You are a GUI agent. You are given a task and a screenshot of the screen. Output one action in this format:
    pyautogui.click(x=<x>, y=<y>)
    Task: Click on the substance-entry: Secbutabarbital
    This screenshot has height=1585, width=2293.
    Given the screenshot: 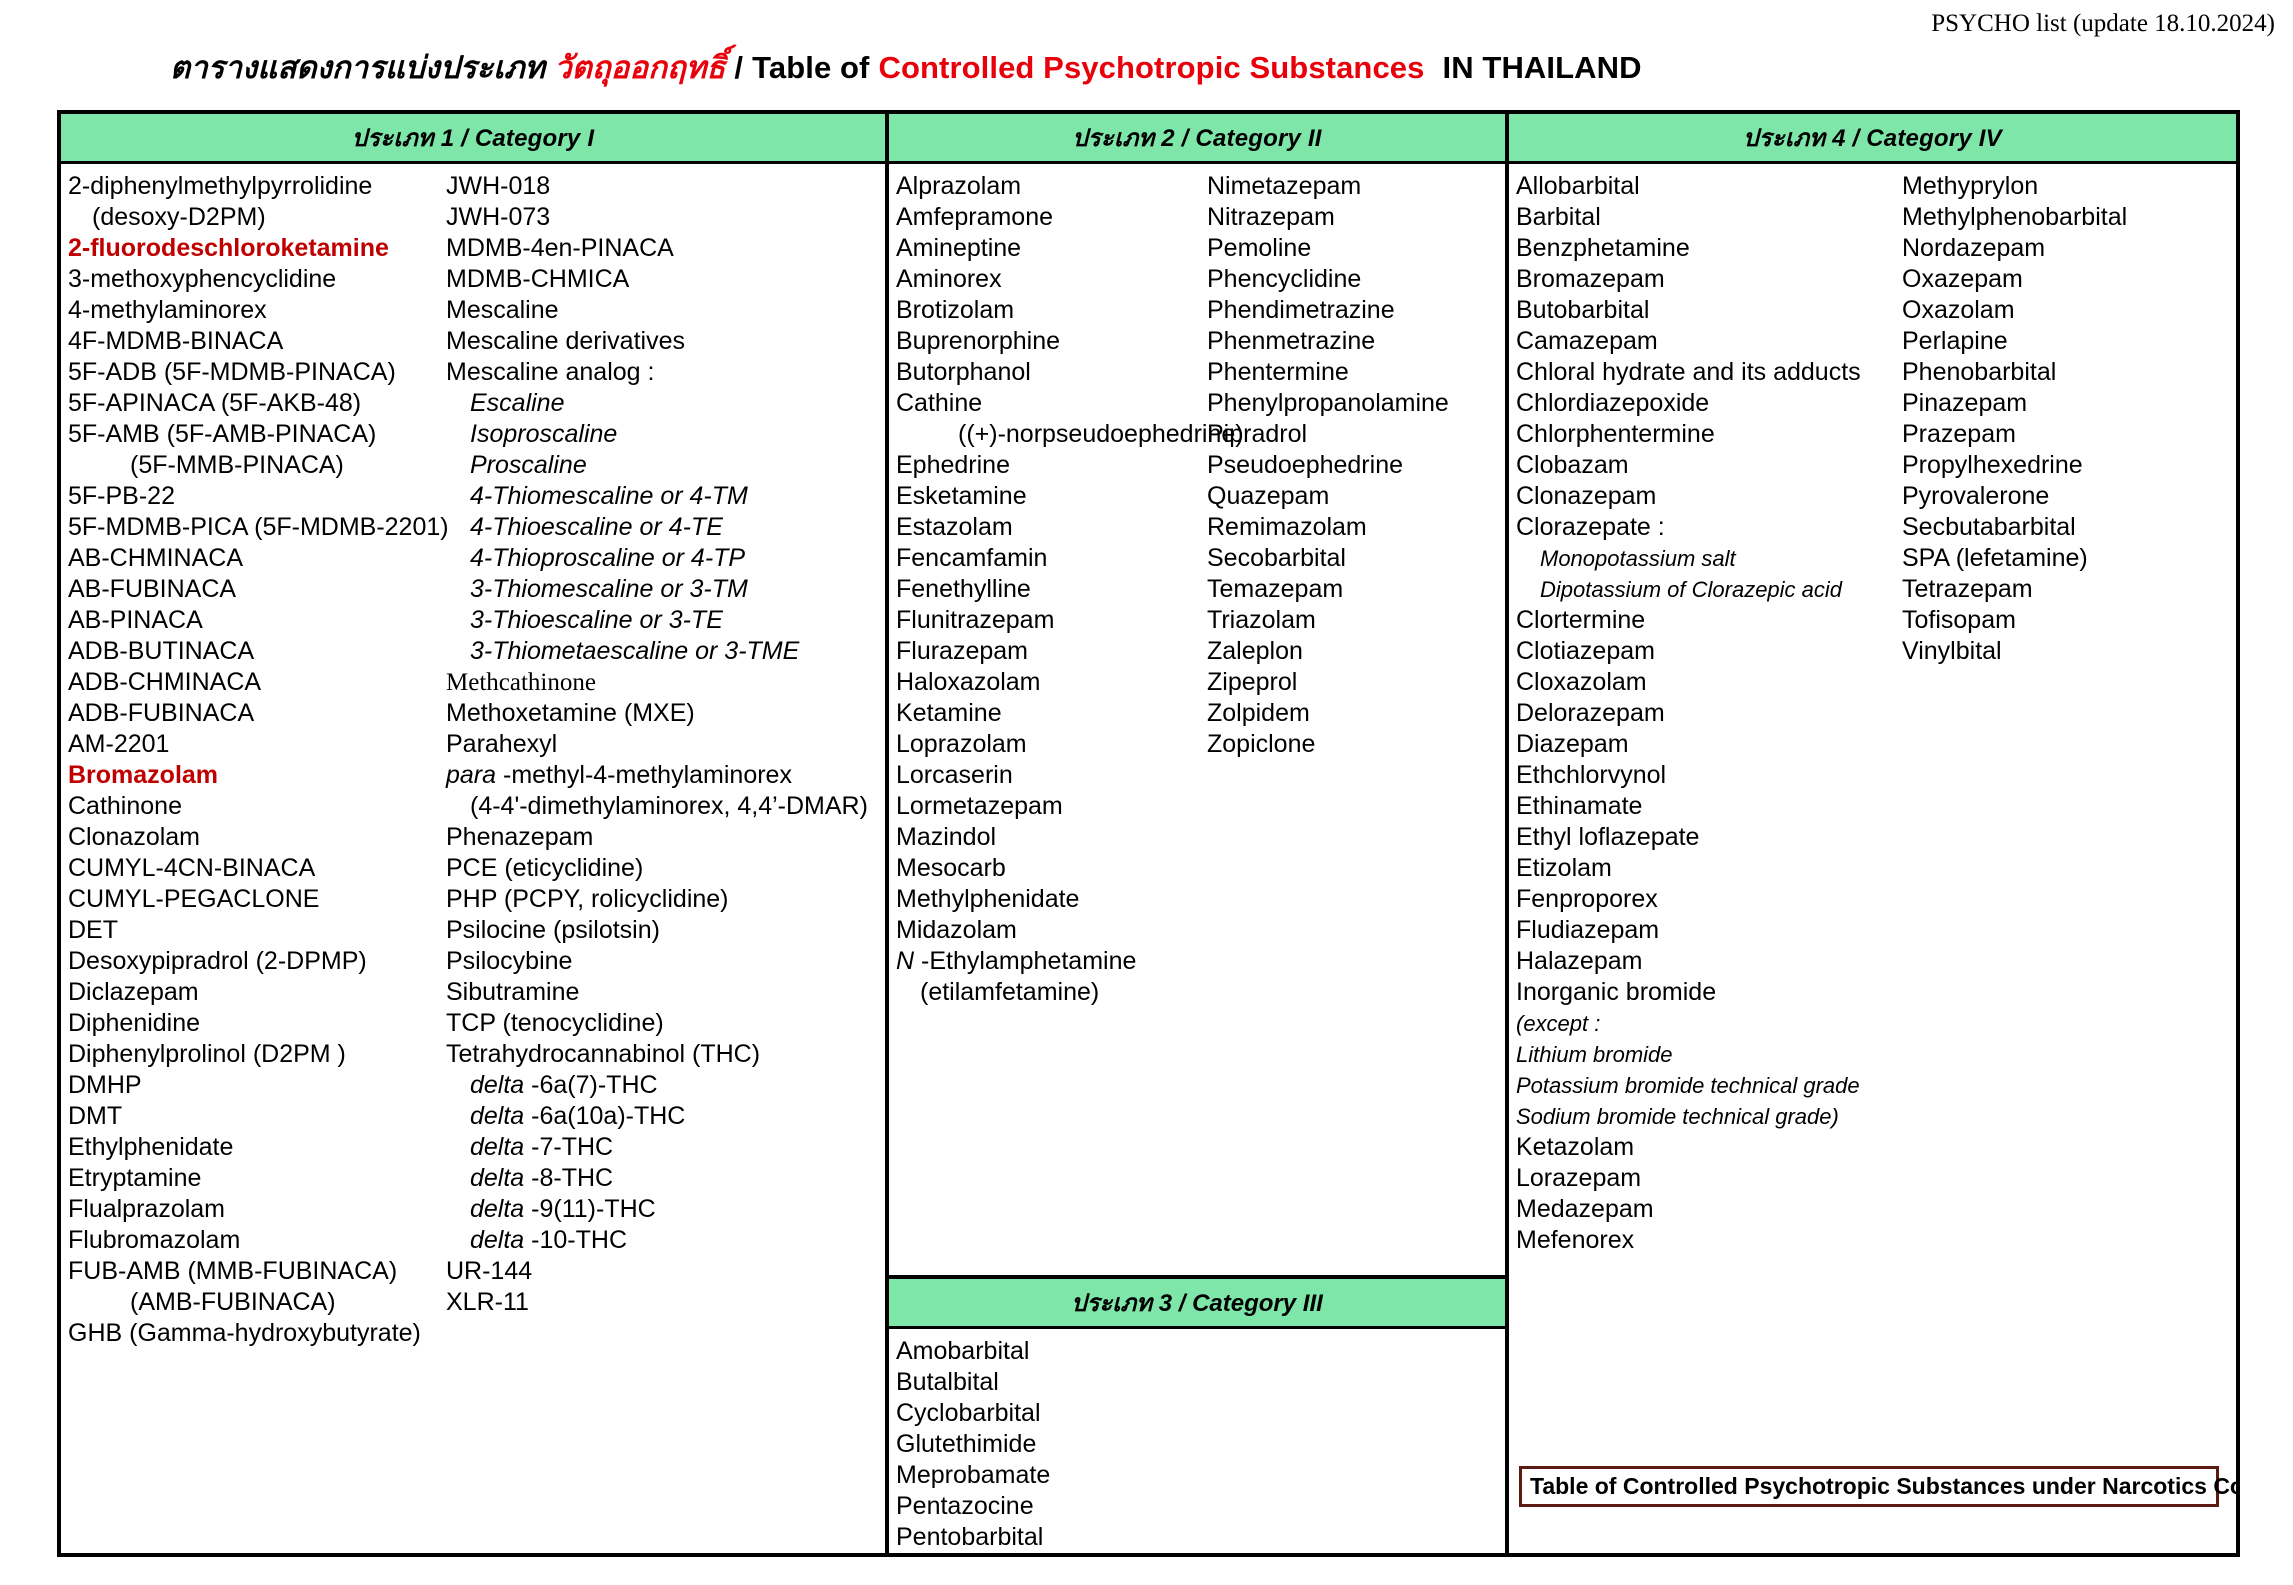 What is the action you would take?
    pyautogui.click(x=1989, y=527)
    